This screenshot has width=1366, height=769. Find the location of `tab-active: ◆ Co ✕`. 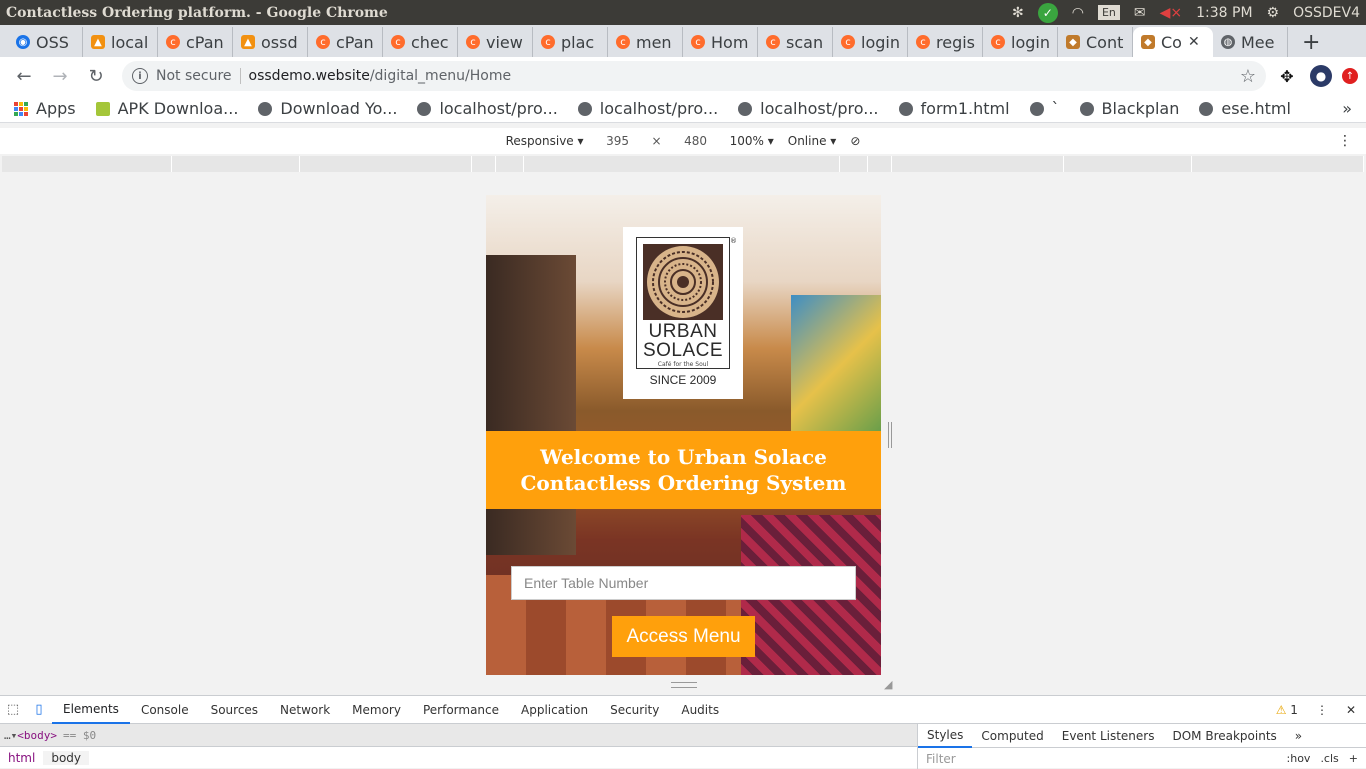

tab-active: ◆ Co ✕ is located at coordinates (1173, 42).